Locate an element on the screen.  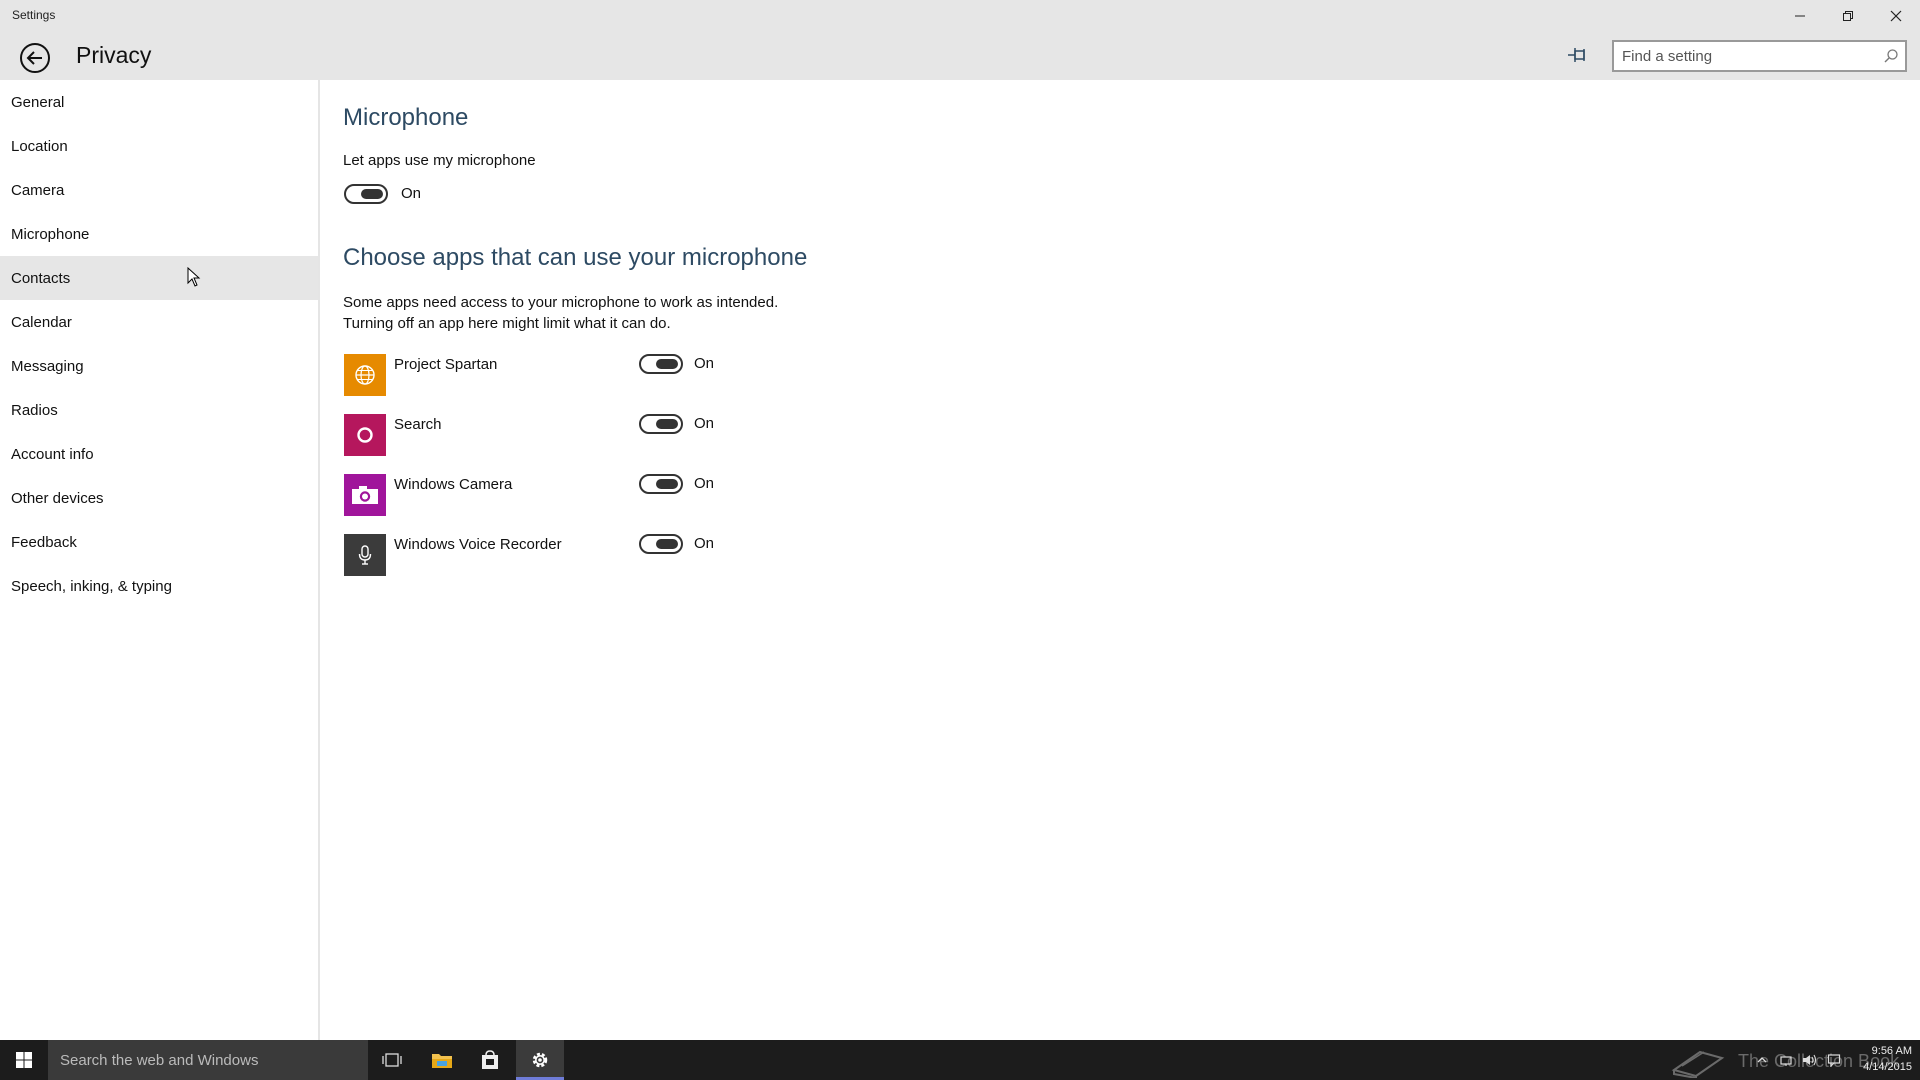
sidebar-item-label: Microphone is located at coordinates (50, 234).